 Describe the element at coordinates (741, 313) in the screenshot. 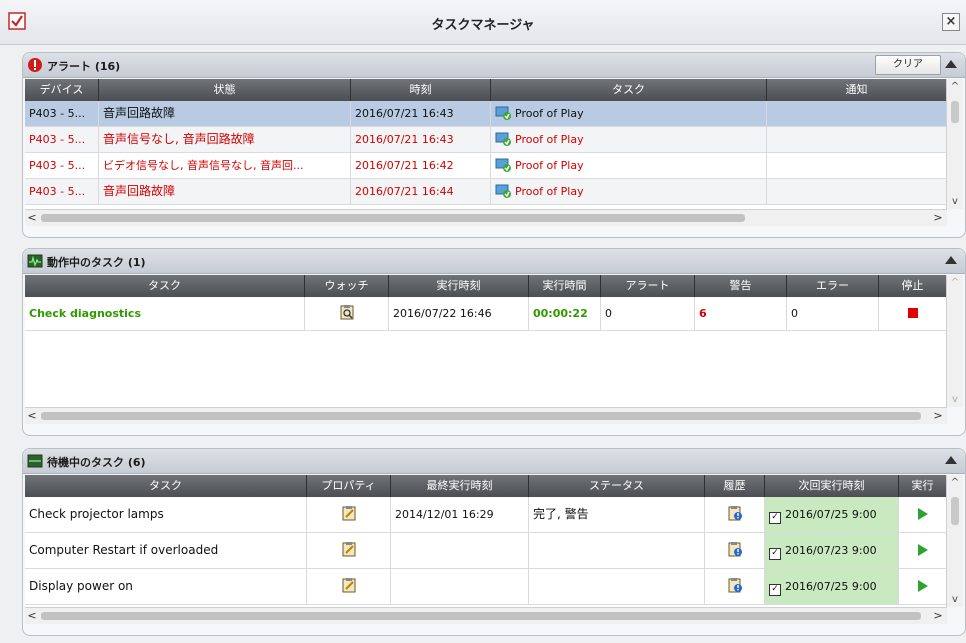

I see `cell-warnings: 6` at that location.